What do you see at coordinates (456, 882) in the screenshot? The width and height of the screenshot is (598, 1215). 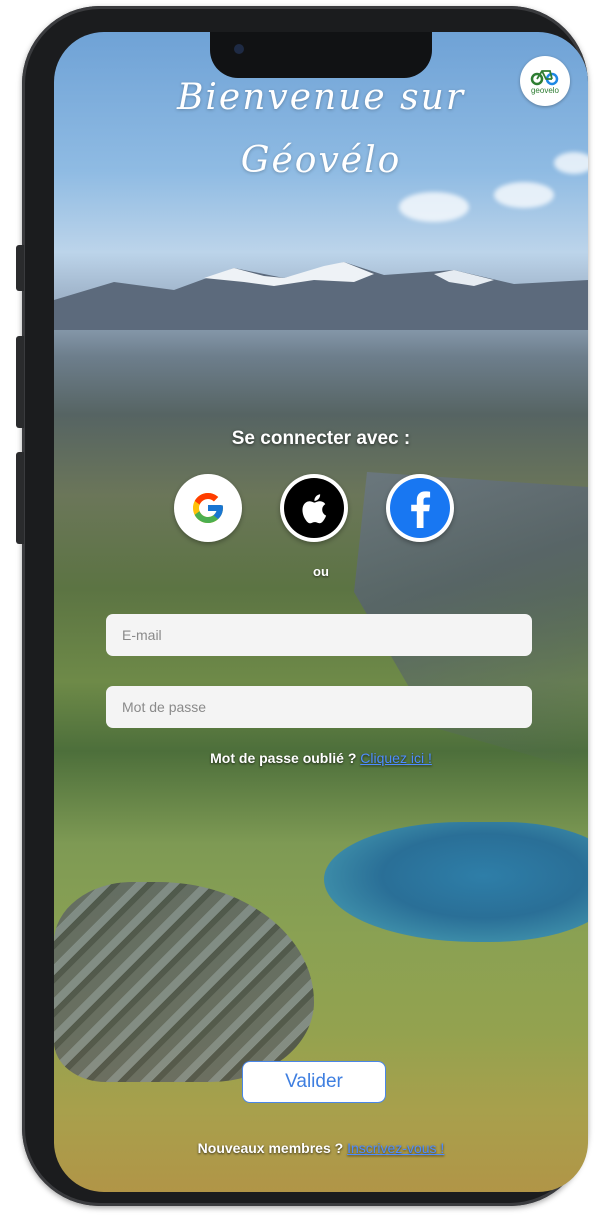 I see `background-lake` at bounding box center [456, 882].